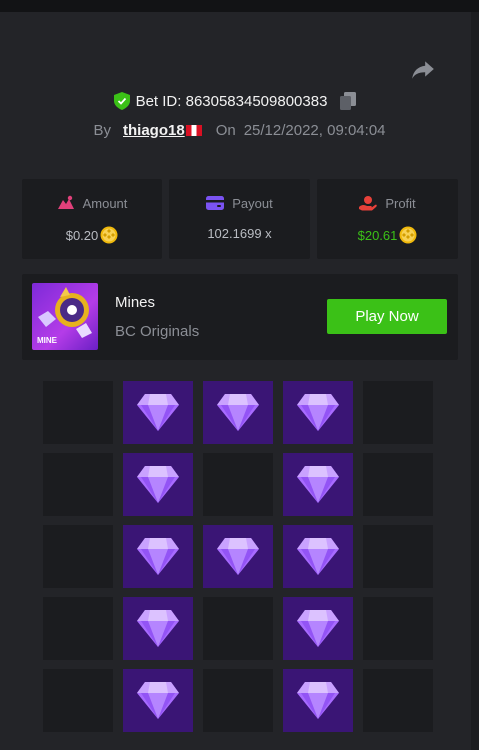  What do you see at coordinates (377, 235) in the screenshot?
I see `profit-value: $20.61` at bounding box center [377, 235].